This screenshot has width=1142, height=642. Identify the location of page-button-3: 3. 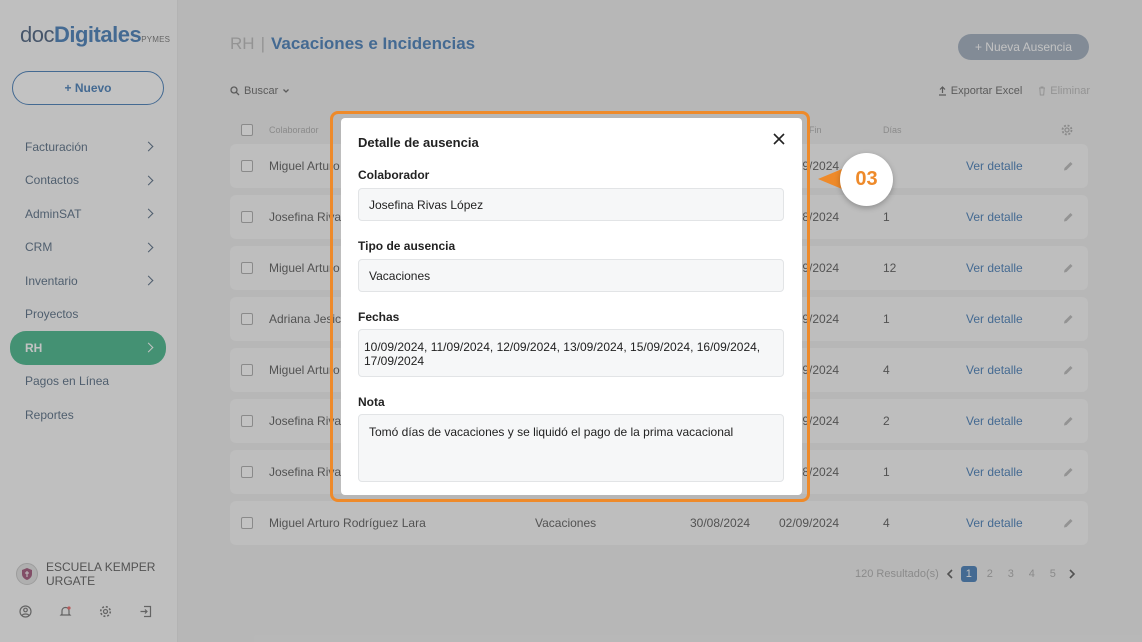
(1011, 574).